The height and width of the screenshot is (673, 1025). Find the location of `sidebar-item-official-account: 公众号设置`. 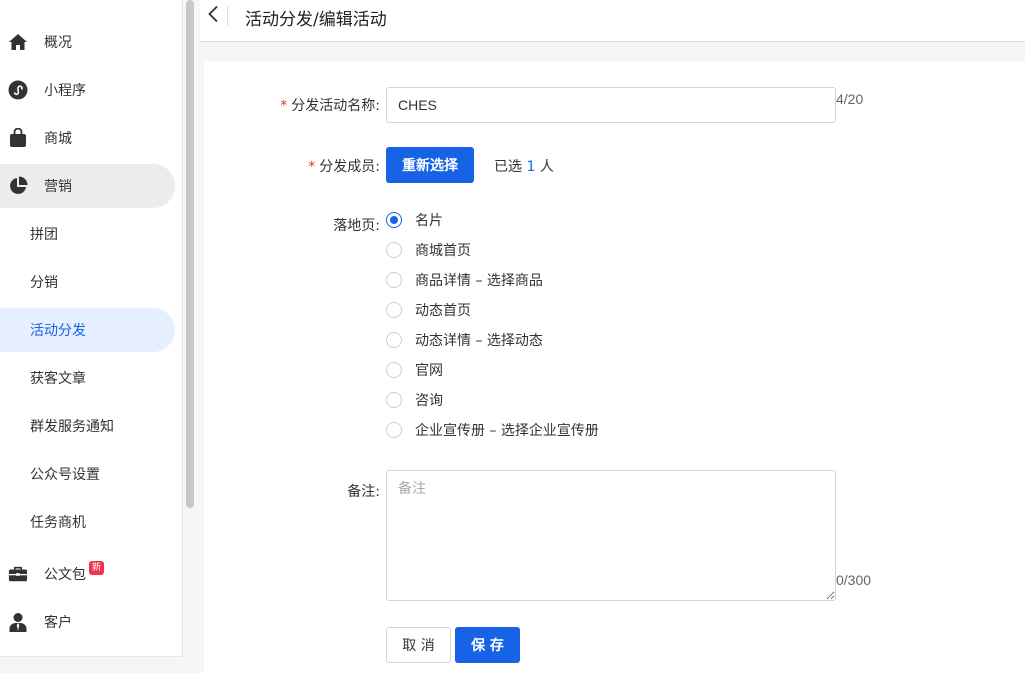

sidebar-item-official-account: 公众号设置 is located at coordinates (87, 474).